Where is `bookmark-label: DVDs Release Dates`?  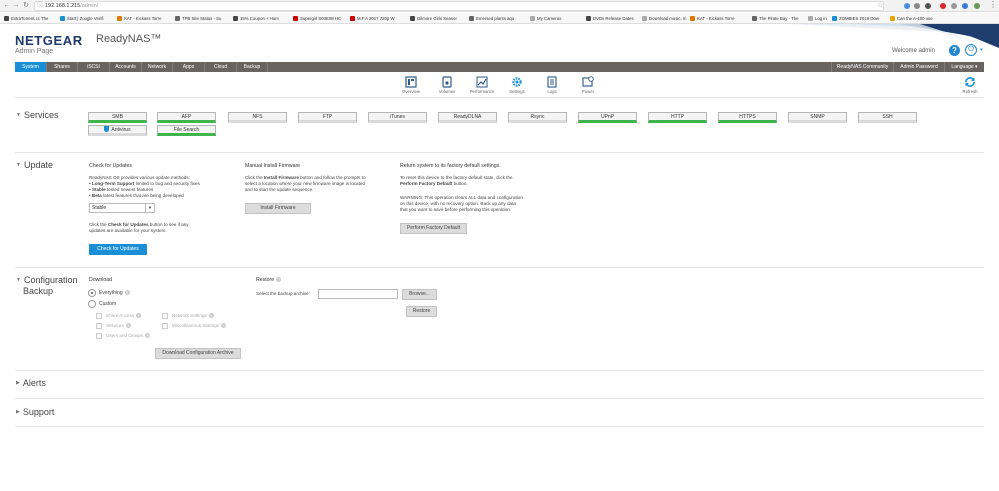
bookmark-label: DVDs Release Dates is located at coordinates (613, 18).